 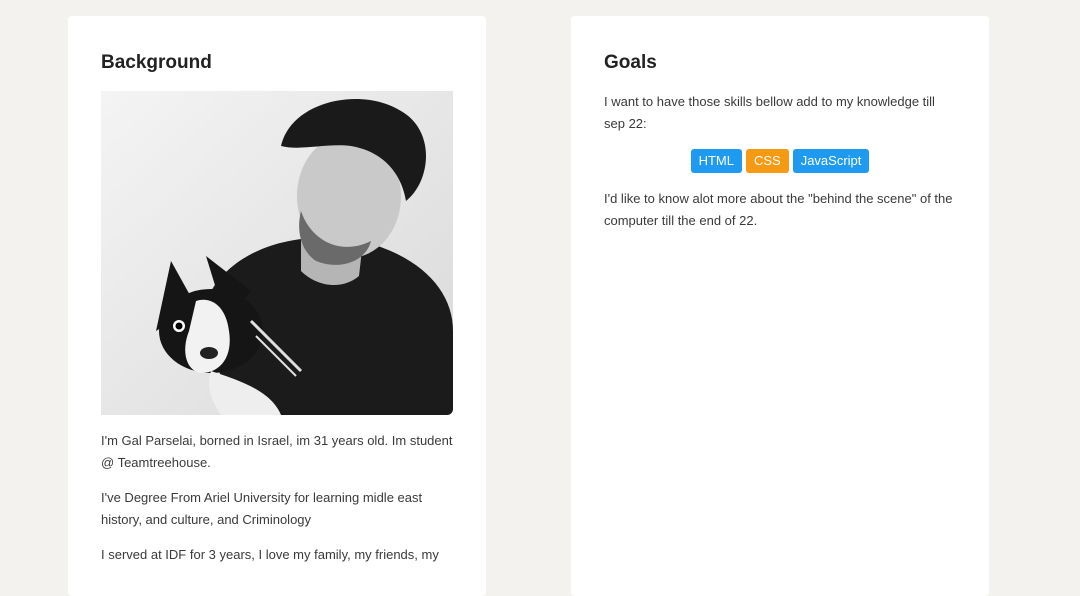 What do you see at coordinates (716, 161) in the screenshot?
I see `tag-html: HTML` at bounding box center [716, 161].